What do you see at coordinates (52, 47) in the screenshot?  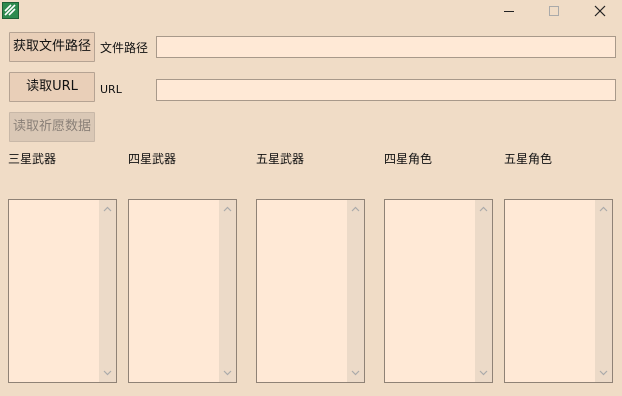 I see `get-file-path-button: 获取文件路径` at bounding box center [52, 47].